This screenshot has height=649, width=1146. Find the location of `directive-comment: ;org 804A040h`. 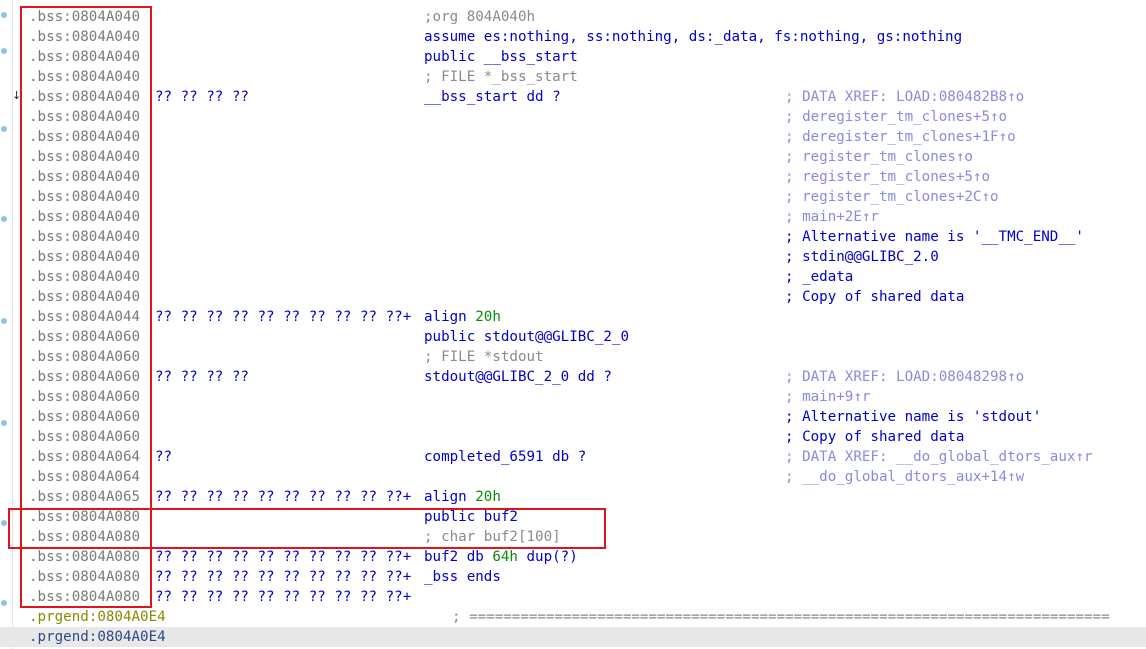

directive-comment: ;org 804A040h is located at coordinates (479, 17).